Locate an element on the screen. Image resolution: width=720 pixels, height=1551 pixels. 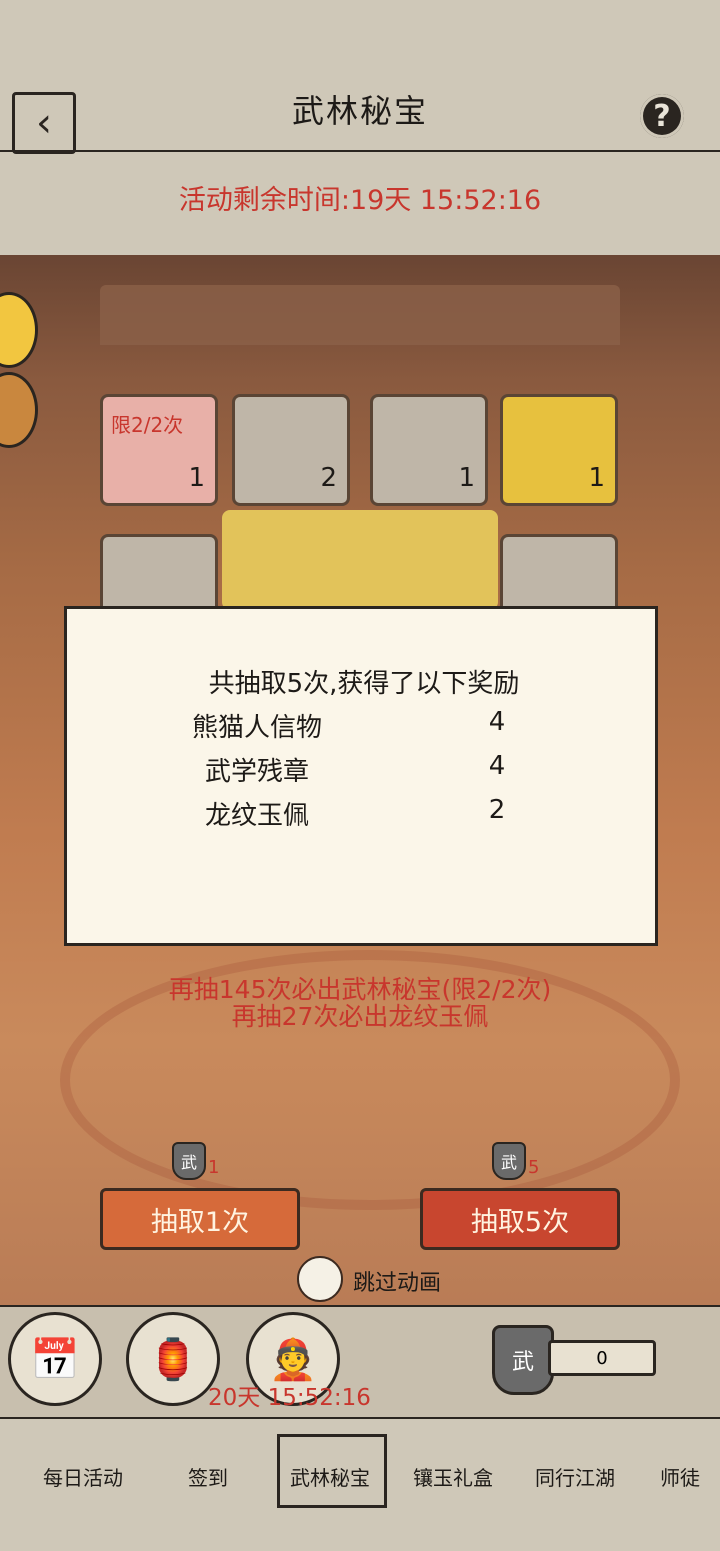
skip-animation-label: 跳过动画 is located at coordinates (397, 1283).